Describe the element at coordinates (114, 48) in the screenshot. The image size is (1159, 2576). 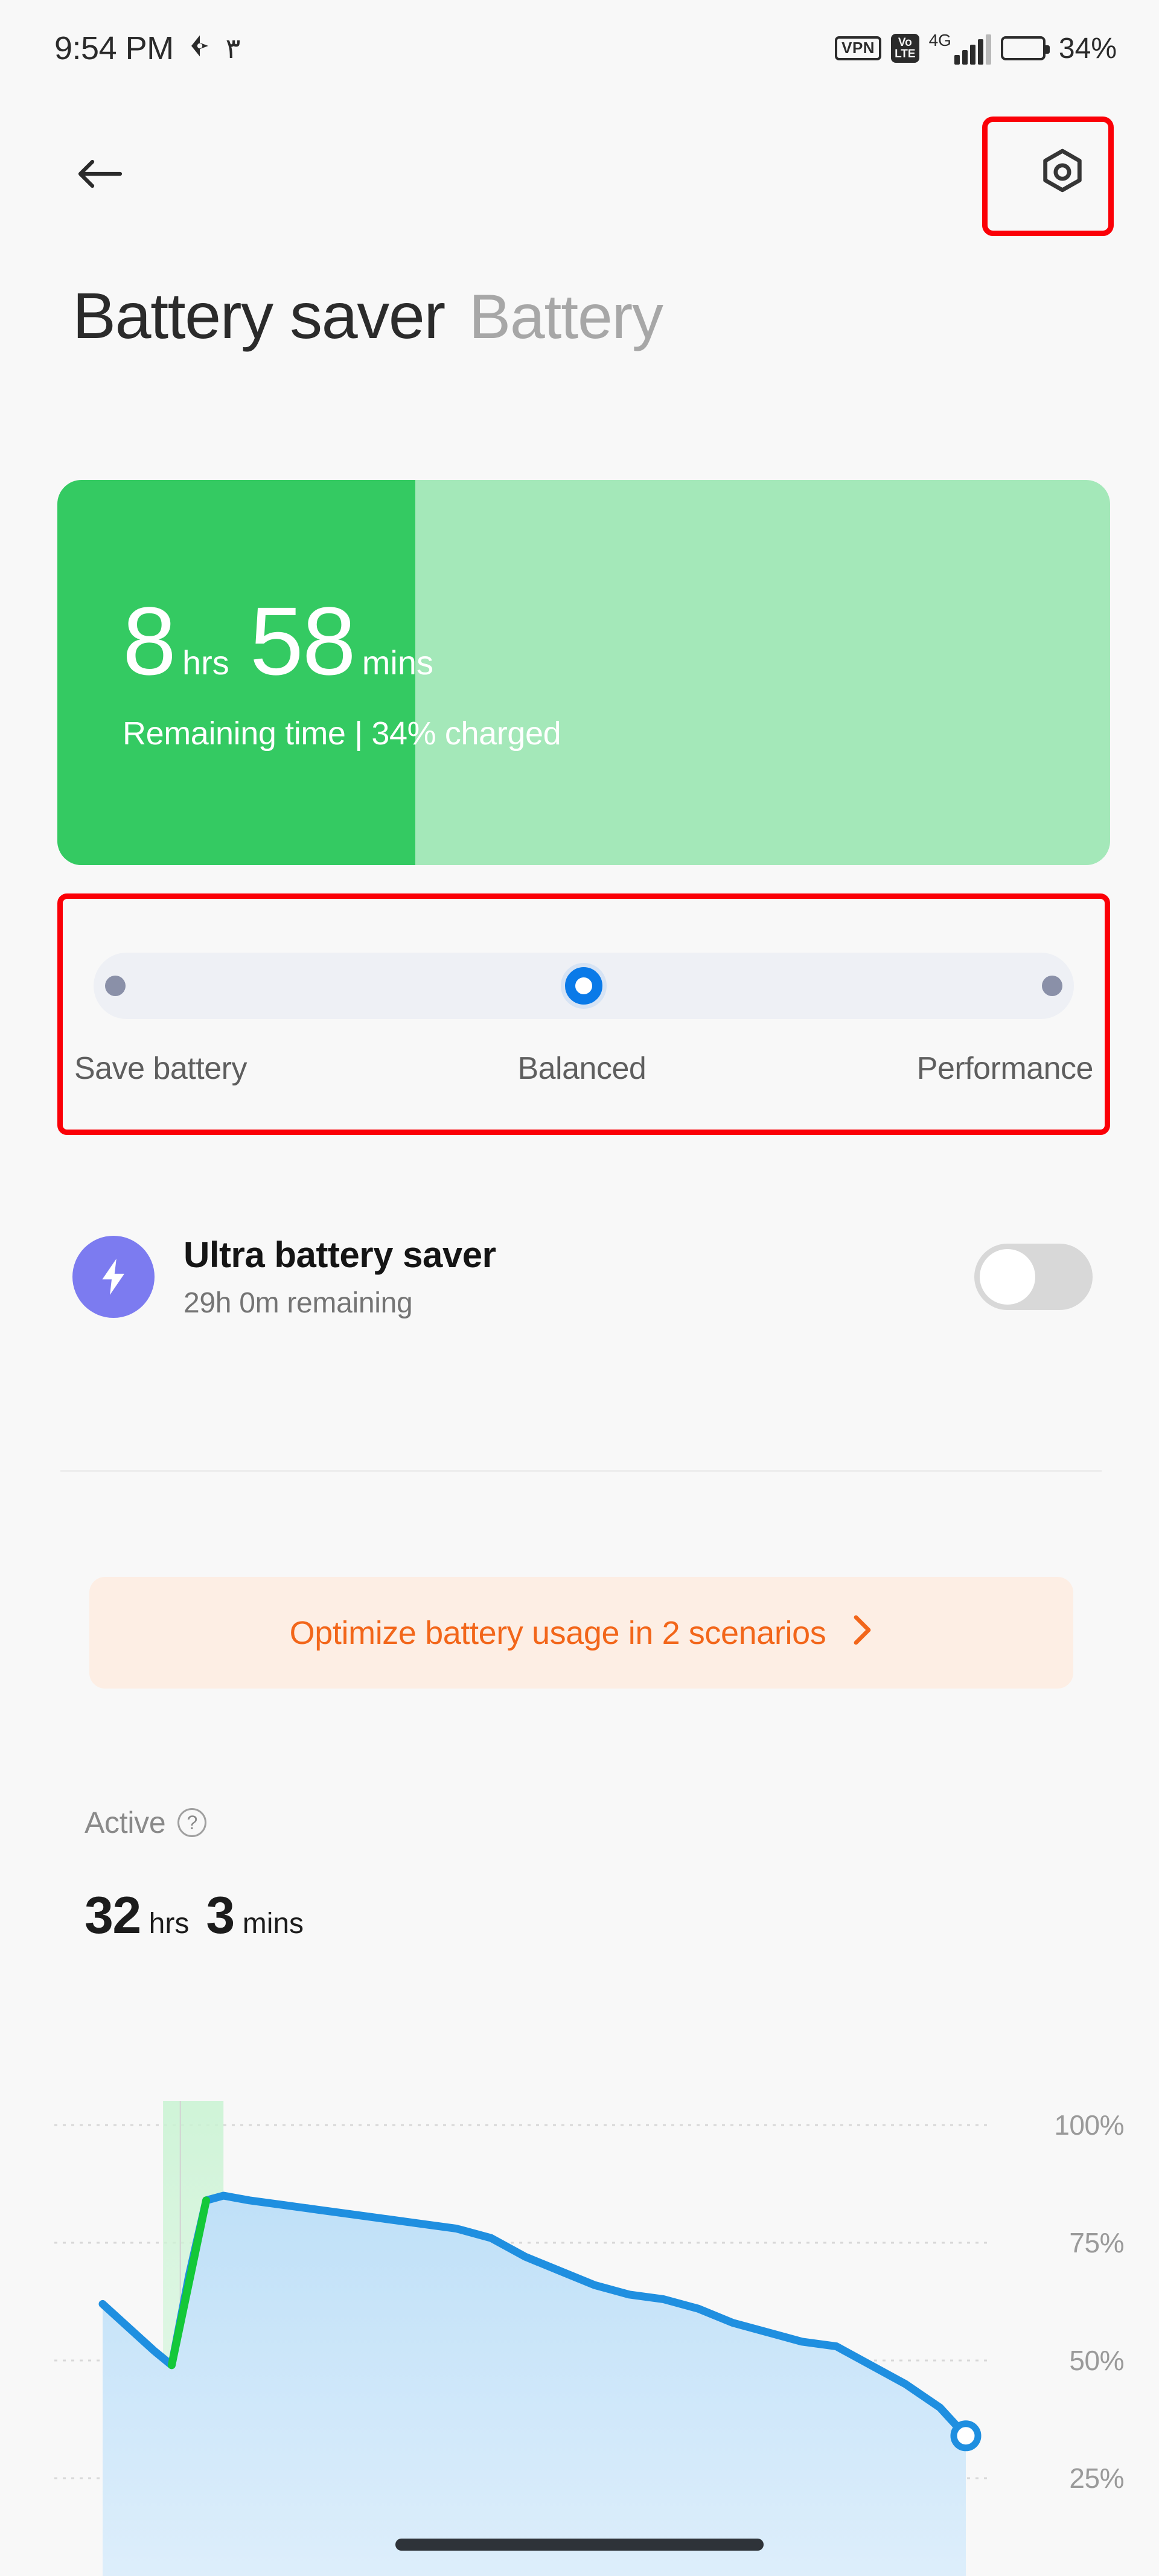
I see `status-clock: 9:54 PM` at that location.